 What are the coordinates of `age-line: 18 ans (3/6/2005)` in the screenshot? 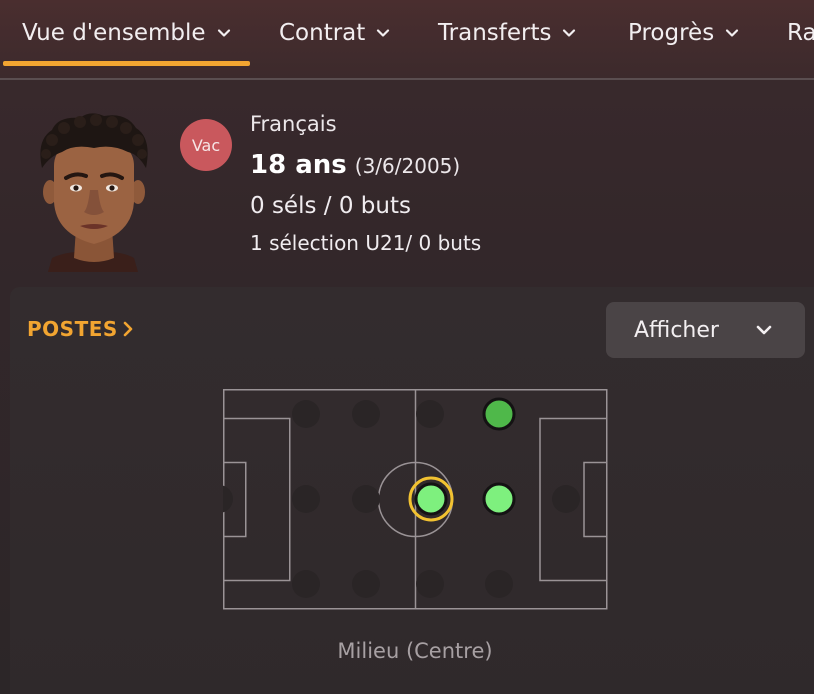 It's located at (355, 165).